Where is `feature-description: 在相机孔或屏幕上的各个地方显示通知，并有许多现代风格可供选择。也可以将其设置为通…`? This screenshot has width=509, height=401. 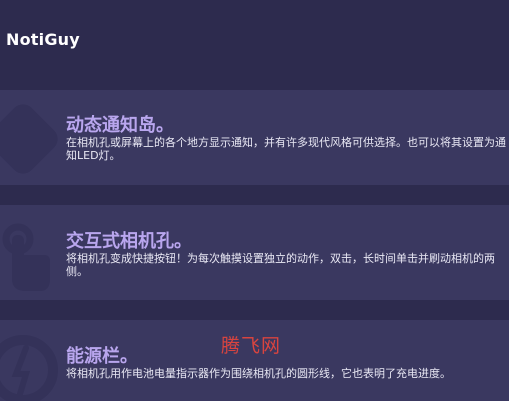 feature-description: 在相机孔或屏幕上的各个地方显示通知，并有许多现代风格可供选择。也可以将其设置为通… is located at coordinates (286, 149).